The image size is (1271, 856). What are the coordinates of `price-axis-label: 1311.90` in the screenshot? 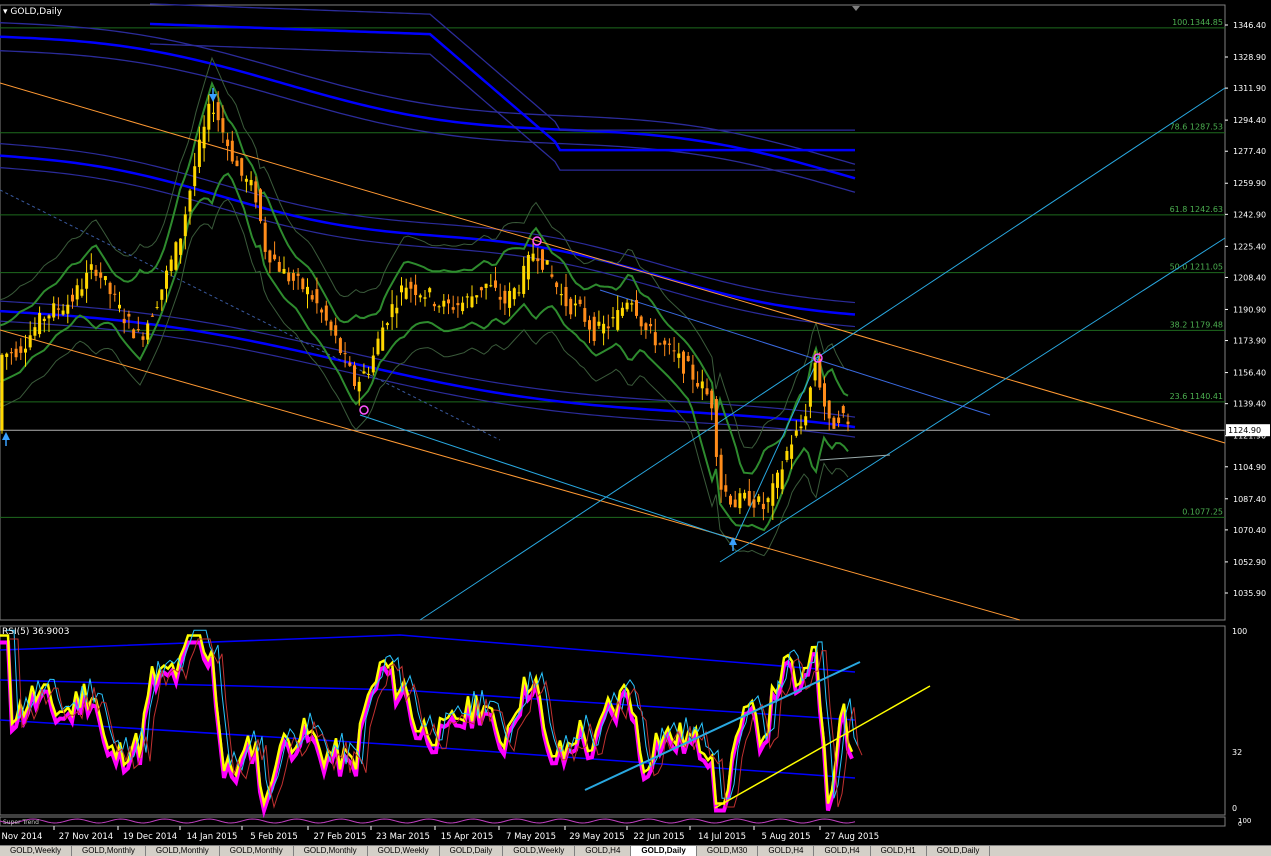 It's located at (1249, 88).